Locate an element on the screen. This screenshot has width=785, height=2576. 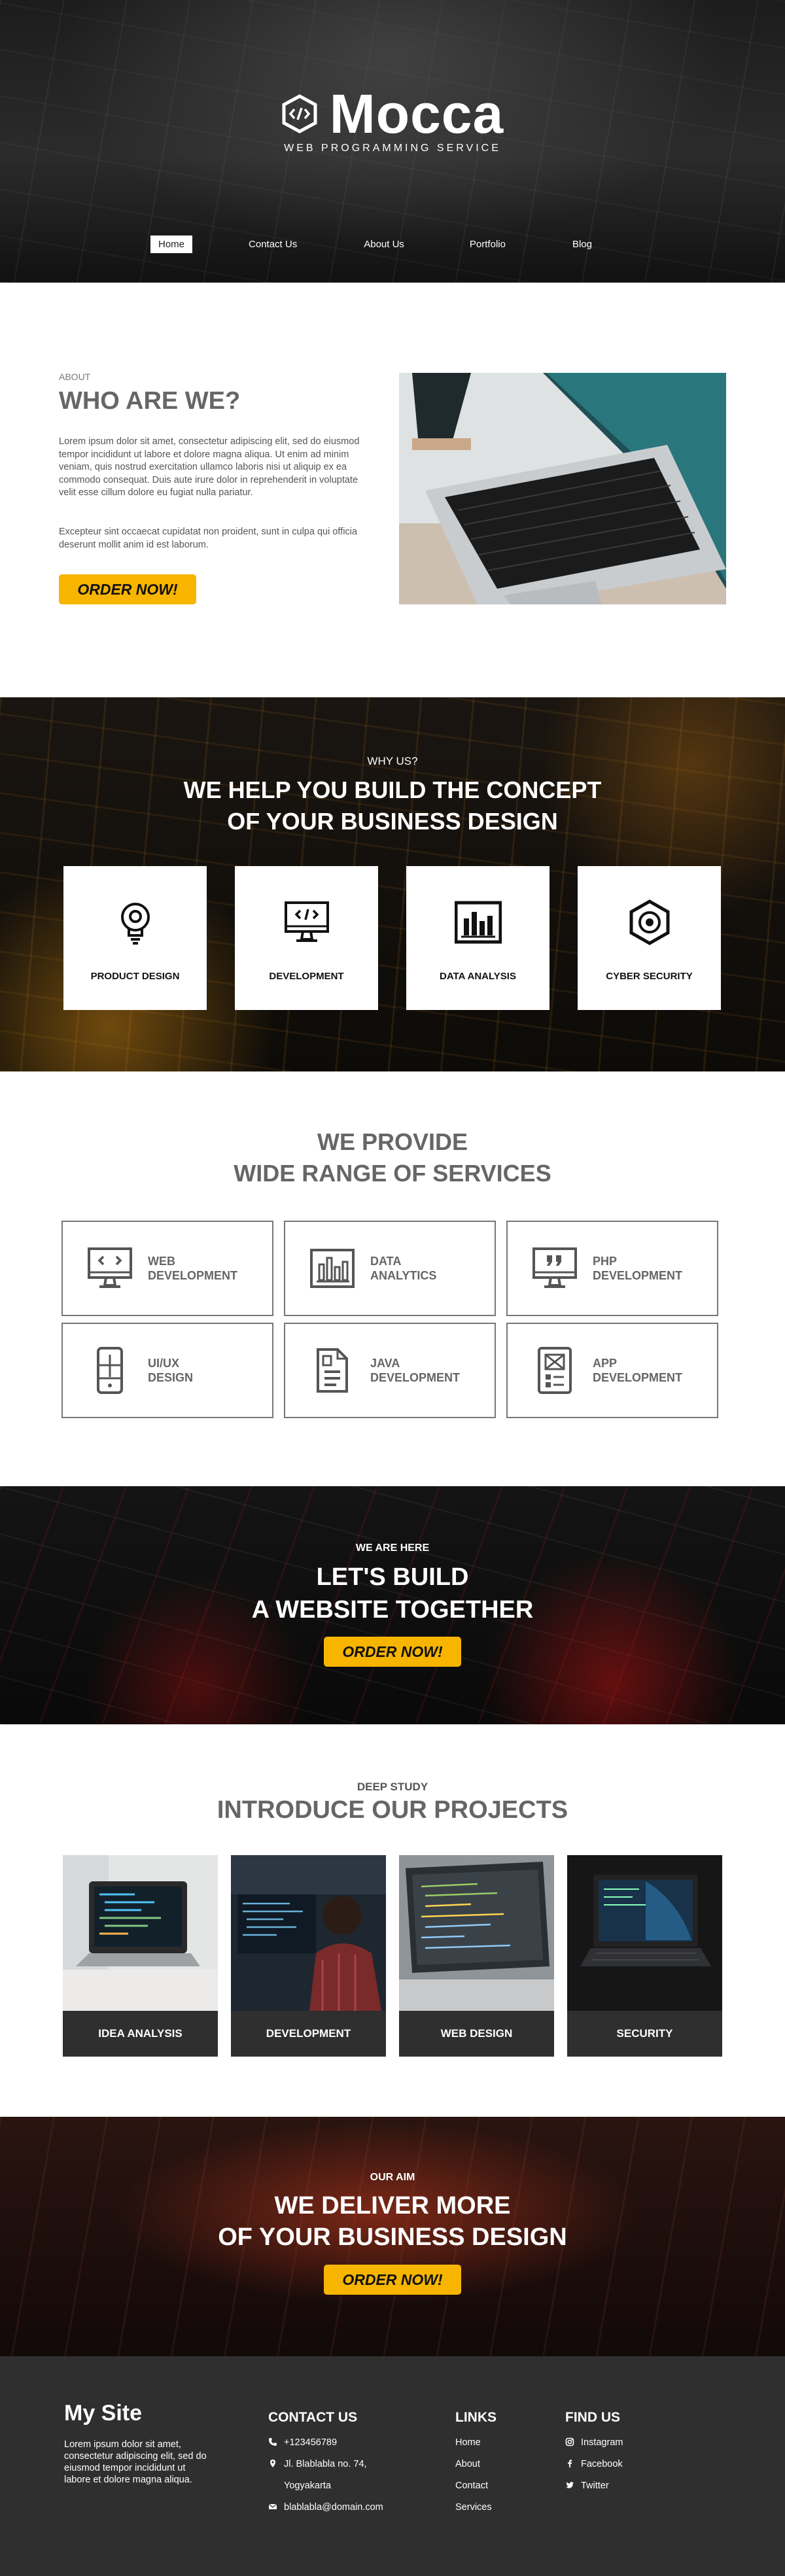
project-label: DEVELOPMENT is located at coordinates (309, 2034).